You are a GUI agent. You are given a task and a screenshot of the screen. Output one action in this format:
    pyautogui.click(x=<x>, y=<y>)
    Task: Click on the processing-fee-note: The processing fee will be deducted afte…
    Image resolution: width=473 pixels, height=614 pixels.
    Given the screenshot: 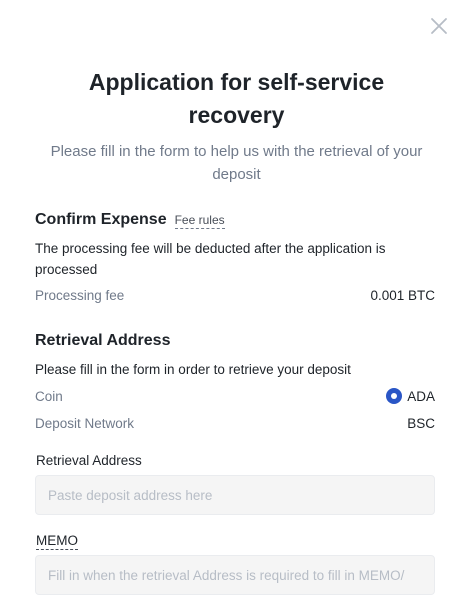 What is the action you would take?
    pyautogui.click(x=210, y=259)
    